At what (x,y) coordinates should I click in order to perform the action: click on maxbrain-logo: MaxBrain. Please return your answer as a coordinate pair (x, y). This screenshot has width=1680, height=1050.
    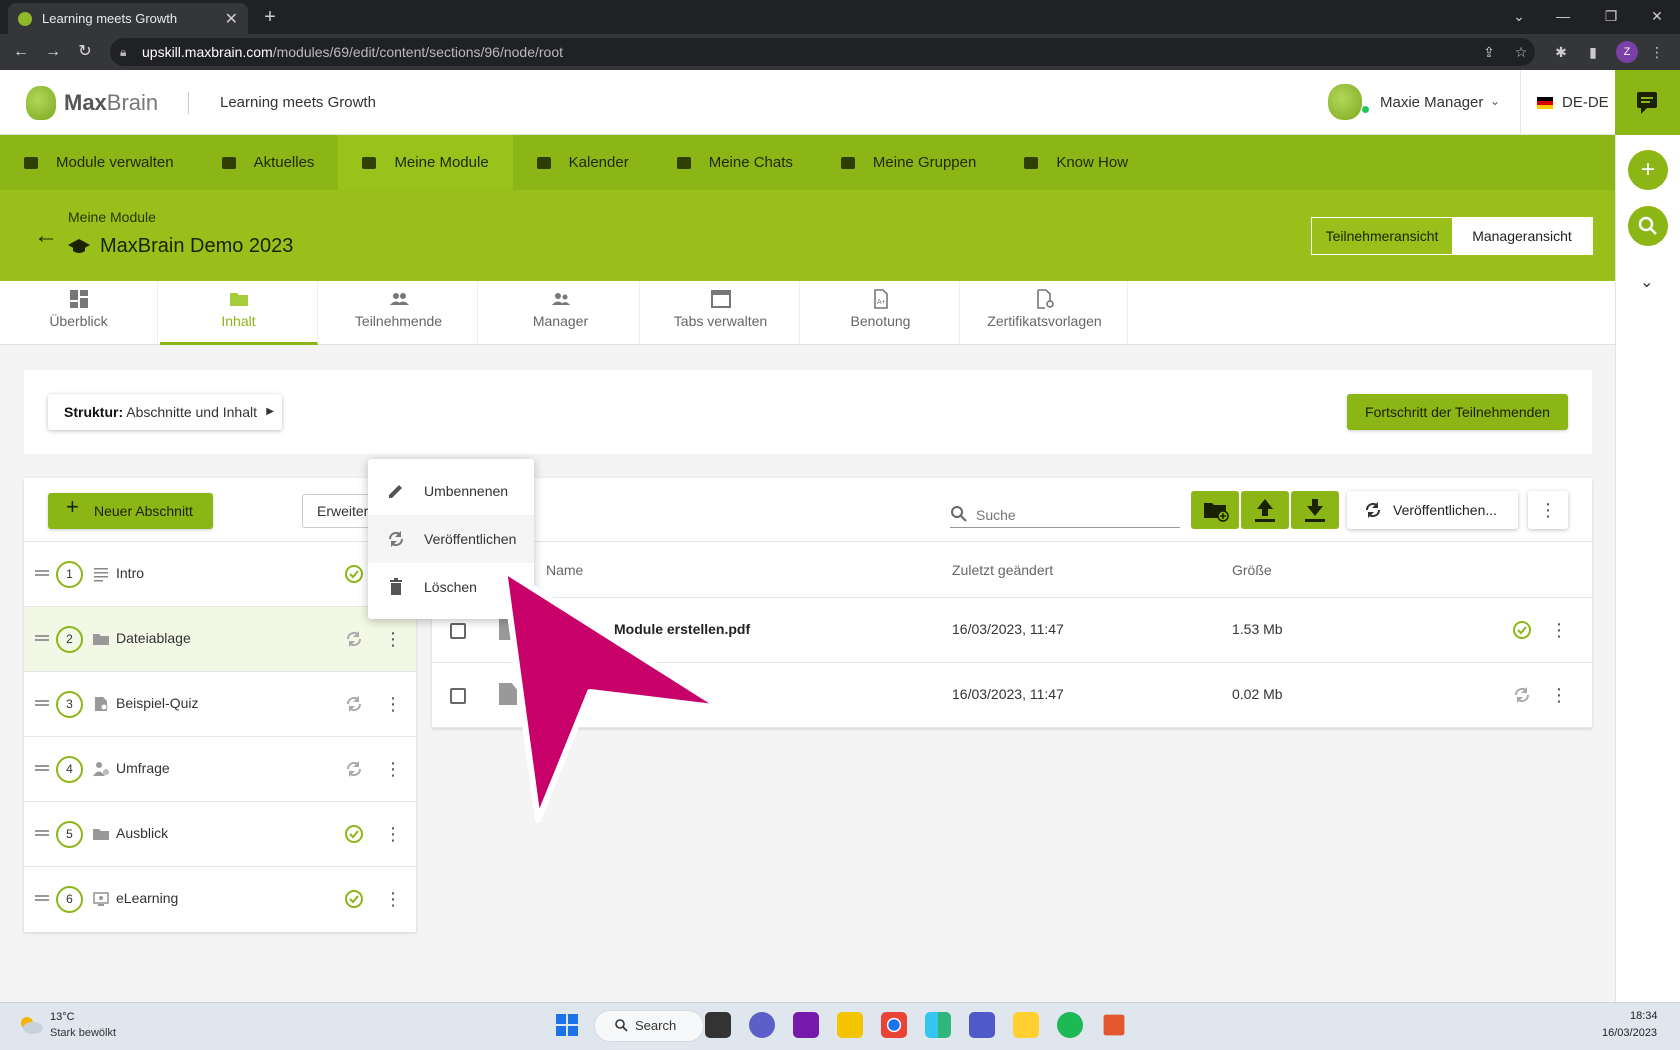
    Looking at the image, I should click on (92, 103).